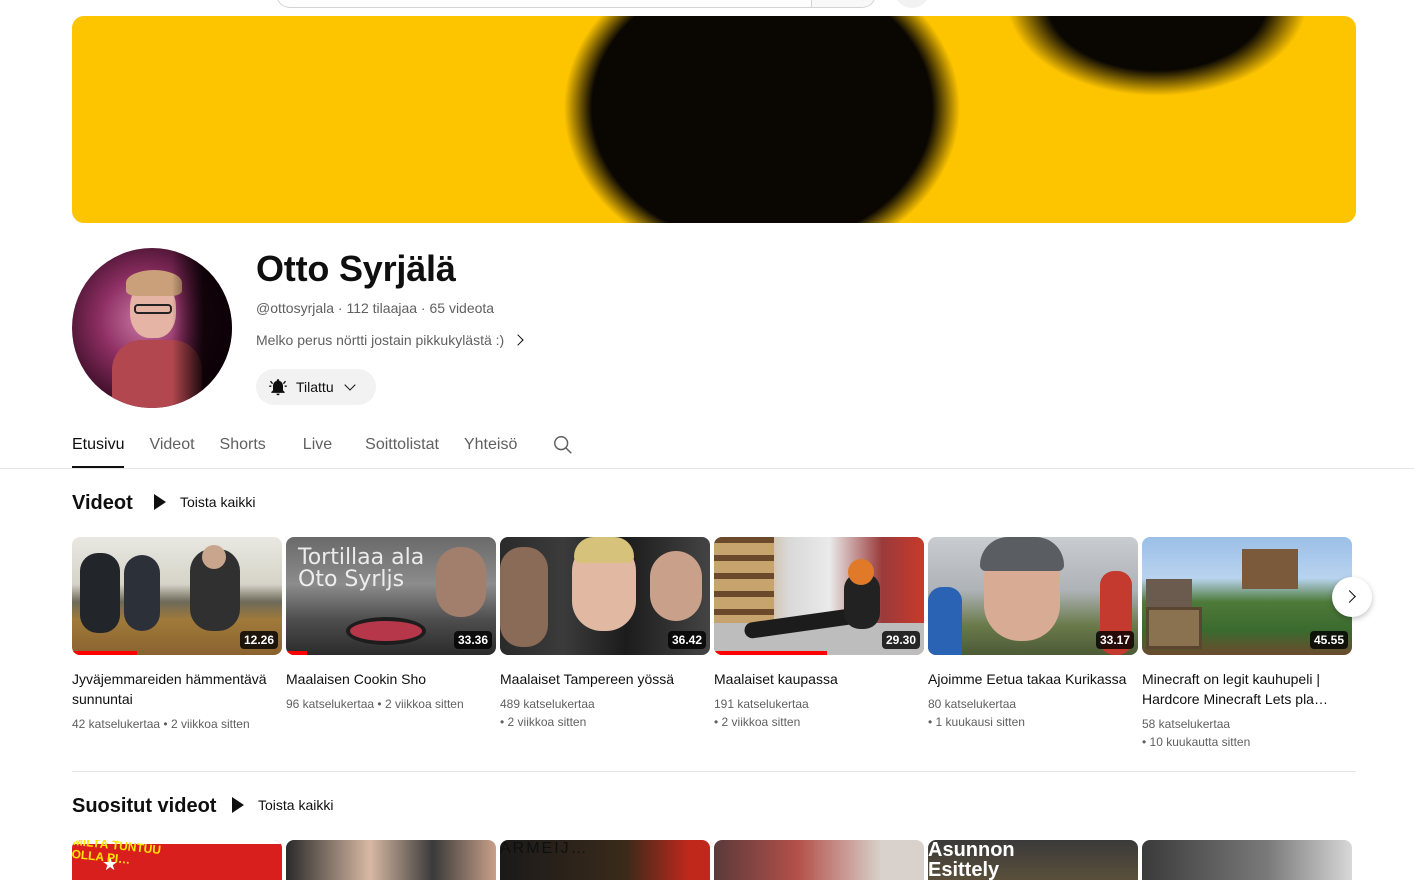  Describe the element at coordinates (375, 308) in the screenshot. I see `channel-meta: @ottosyrjala · 112 tilaajaa · 65 videota` at that location.